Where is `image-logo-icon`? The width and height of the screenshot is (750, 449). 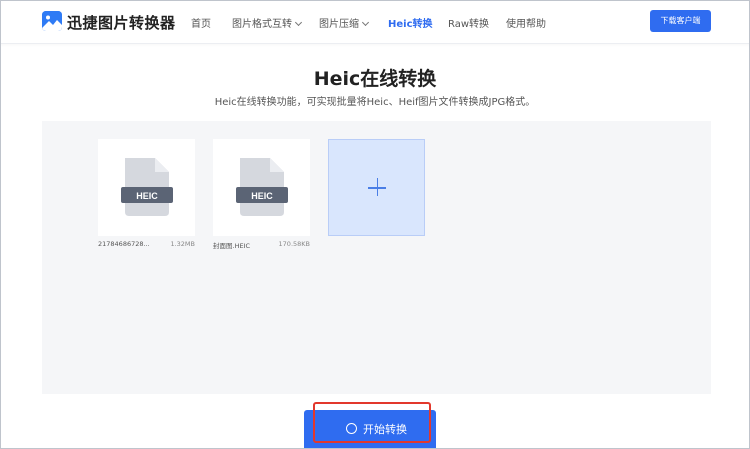 image-logo-icon is located at coordinates (52, 21).